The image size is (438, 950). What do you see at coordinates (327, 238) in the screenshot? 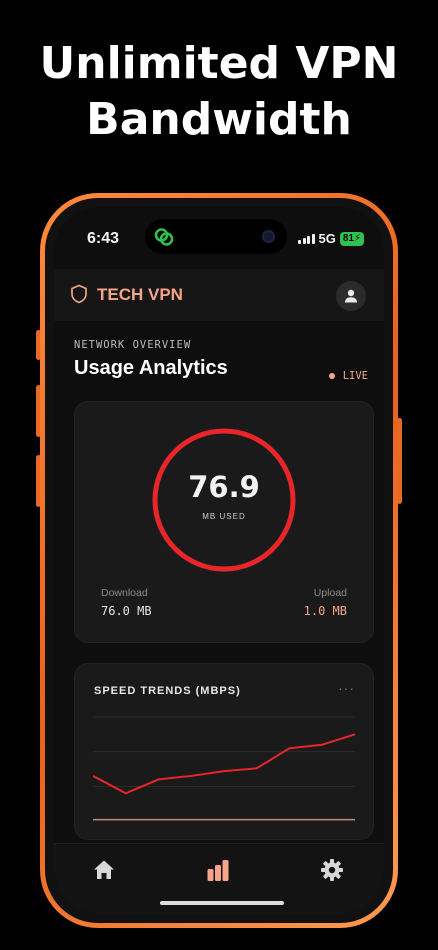
I see `network-type: 5G` at bounding box center [327, 238].